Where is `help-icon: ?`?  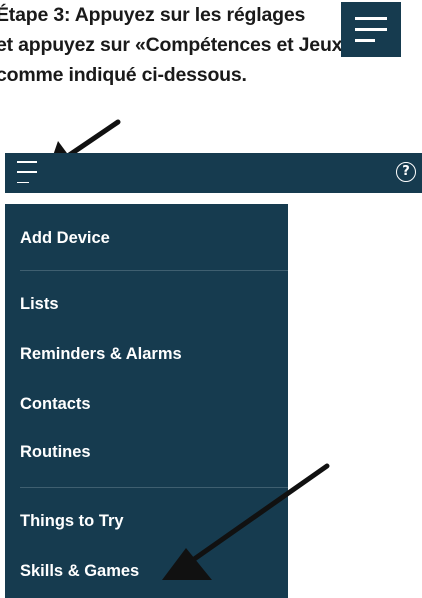
help-icon: ? is located at coordinates (406, 172).